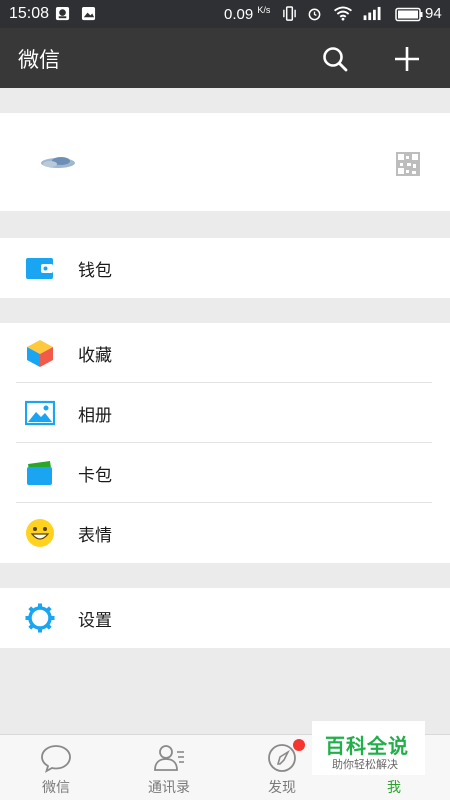 The image size is (450, 800). Describe the element at coordinates (289, 13) in the screenshot. I see `vibrate-icon` at that location.